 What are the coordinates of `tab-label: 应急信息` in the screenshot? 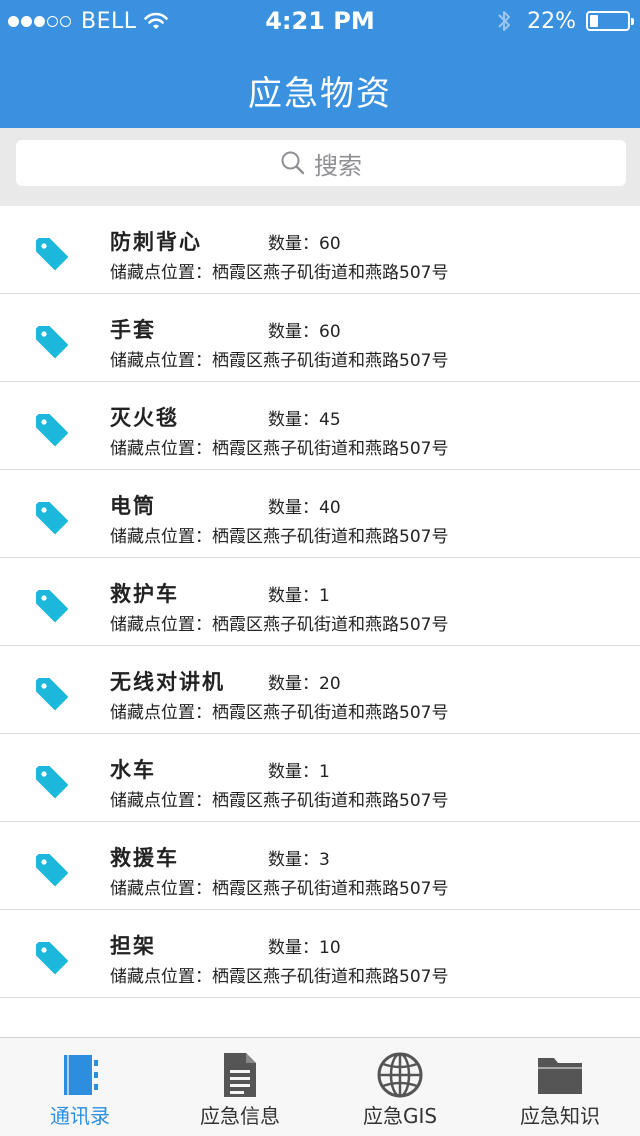 It's located at (240, 1116).